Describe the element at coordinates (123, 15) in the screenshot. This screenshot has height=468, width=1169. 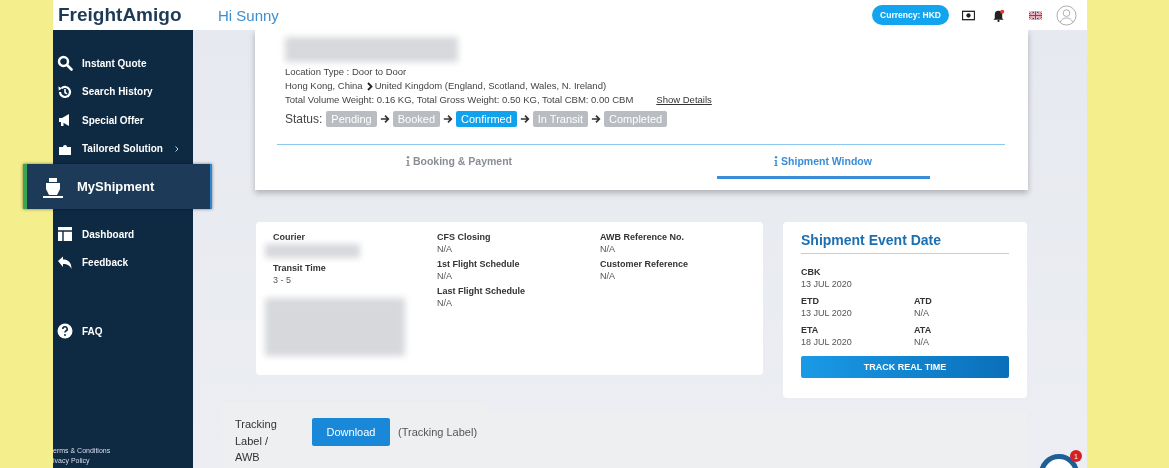
I see `logo: FreightAmigo` at that location.